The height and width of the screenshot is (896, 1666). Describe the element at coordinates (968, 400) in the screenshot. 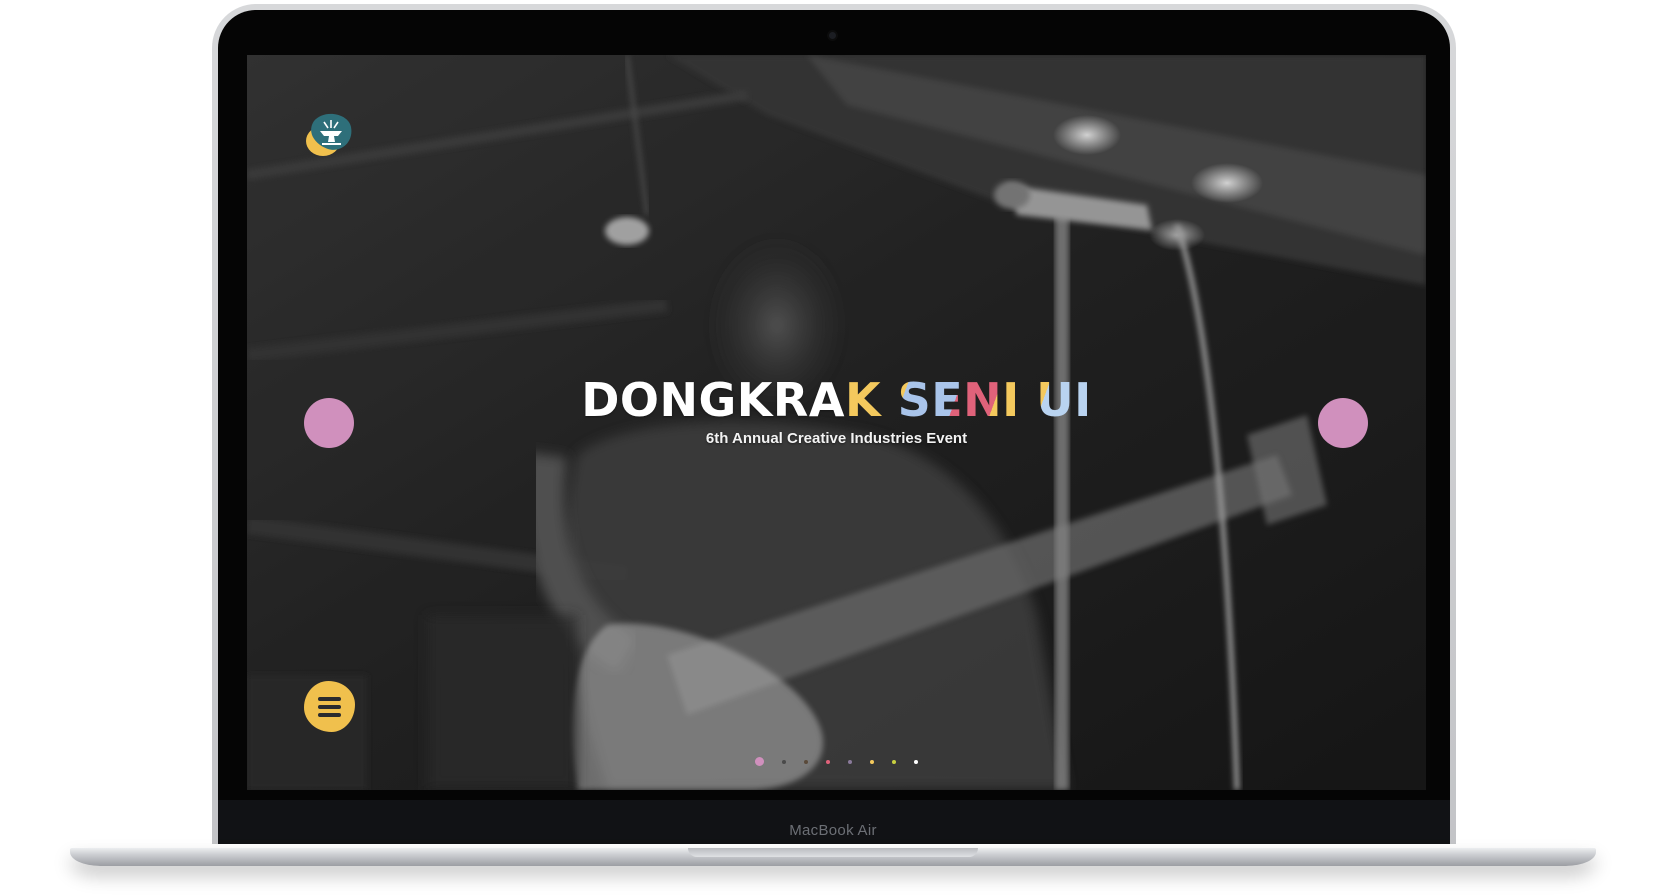

I see `hero-title-accent: K SENI UI` at that location.